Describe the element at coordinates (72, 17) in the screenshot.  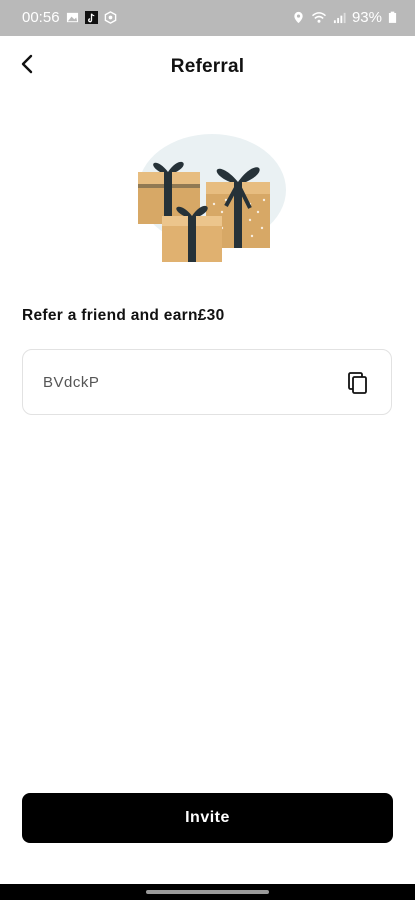
I see `image-icon` at that location.